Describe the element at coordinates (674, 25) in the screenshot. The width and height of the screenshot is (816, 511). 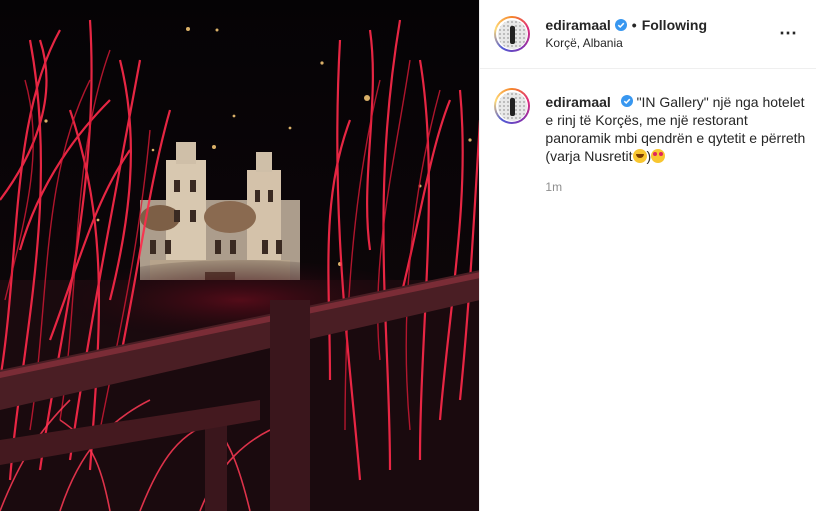
I see `following-button: Following` at that location.